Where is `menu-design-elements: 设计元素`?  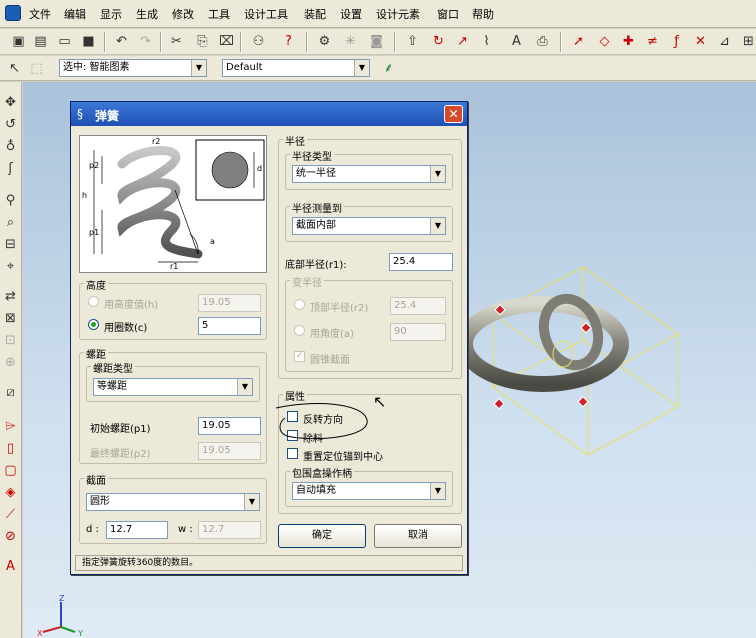
menu-design-elements: 设计元素 is located at coordinates (398, 14).